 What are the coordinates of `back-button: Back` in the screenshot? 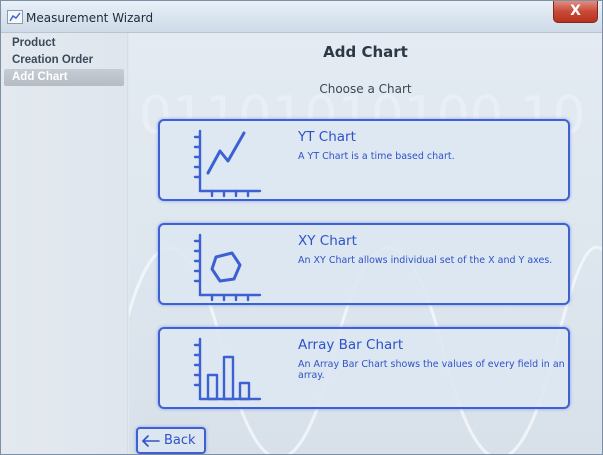 It's located at (171, 440).